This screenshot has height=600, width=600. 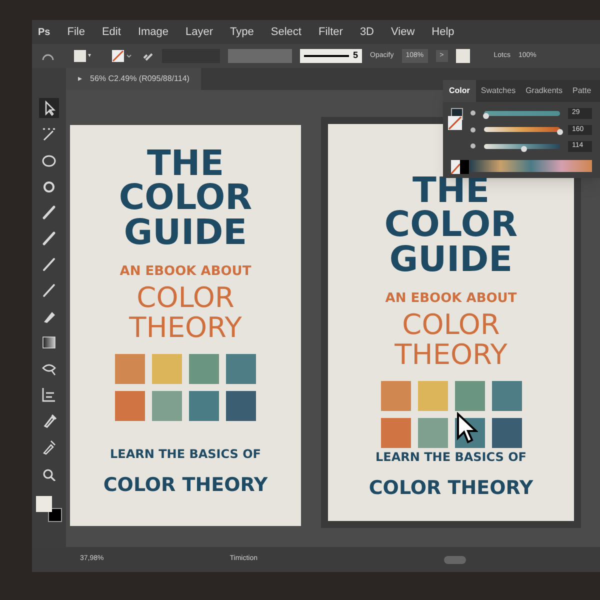 I want to click on stroke-color-icon, so click(x=123, y=56).